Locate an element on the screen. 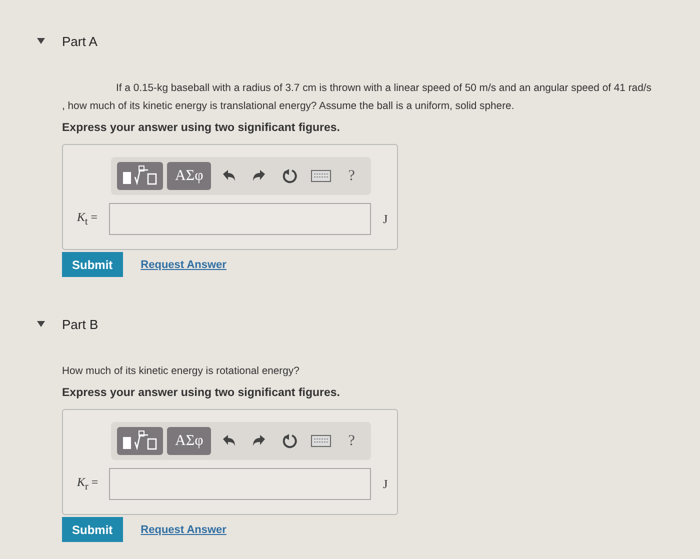 This screenshot has width=700, height=559. part-title: Part A is located at coordinates (80, 41).